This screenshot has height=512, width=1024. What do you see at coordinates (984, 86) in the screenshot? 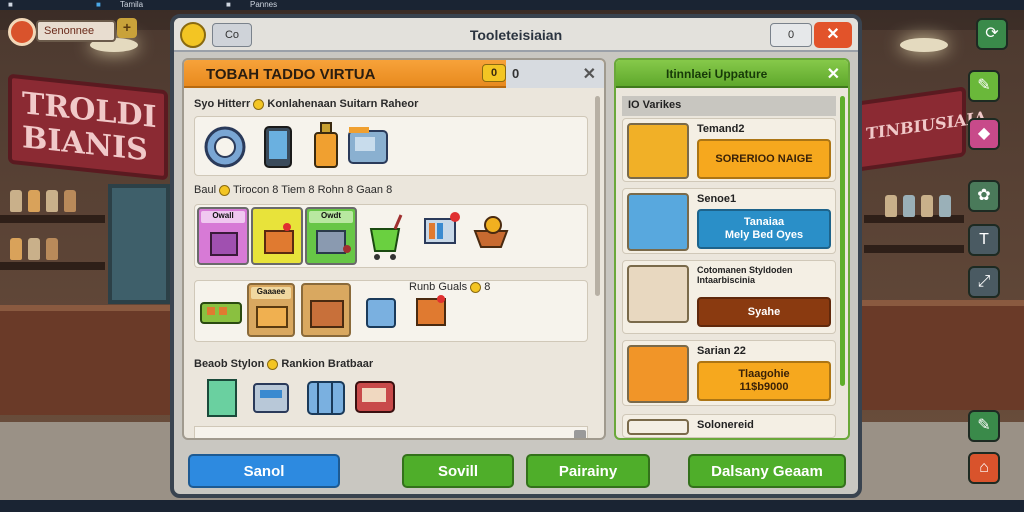
I see `tool-icon: ✎` at bounding box center [984, 86].